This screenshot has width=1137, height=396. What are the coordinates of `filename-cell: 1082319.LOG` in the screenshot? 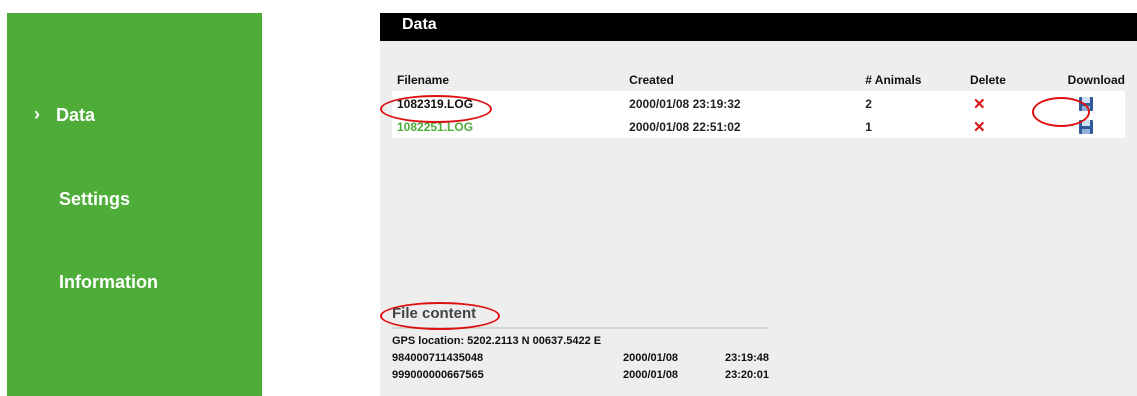 It's located at (508, 103).